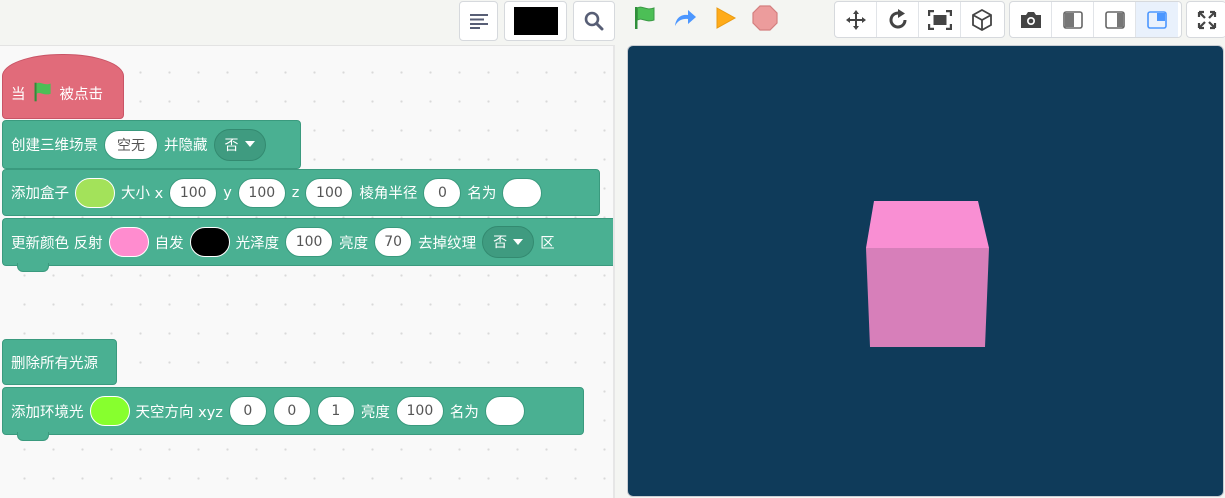  Describe the element at coordinates (57, 243) in the screenshot. I see `update-color-label: 更新颜色 反射` at that location.